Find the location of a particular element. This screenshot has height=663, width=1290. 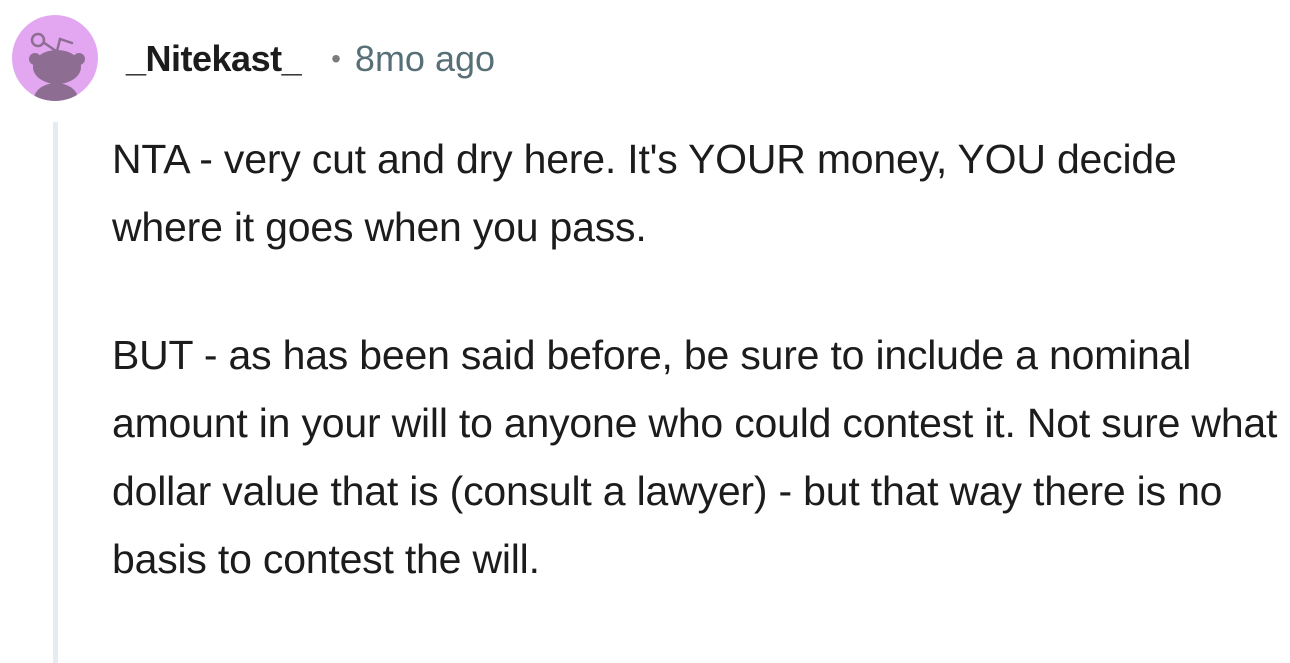

timestamp: 8mo ago is located at coordinates (425, 59).